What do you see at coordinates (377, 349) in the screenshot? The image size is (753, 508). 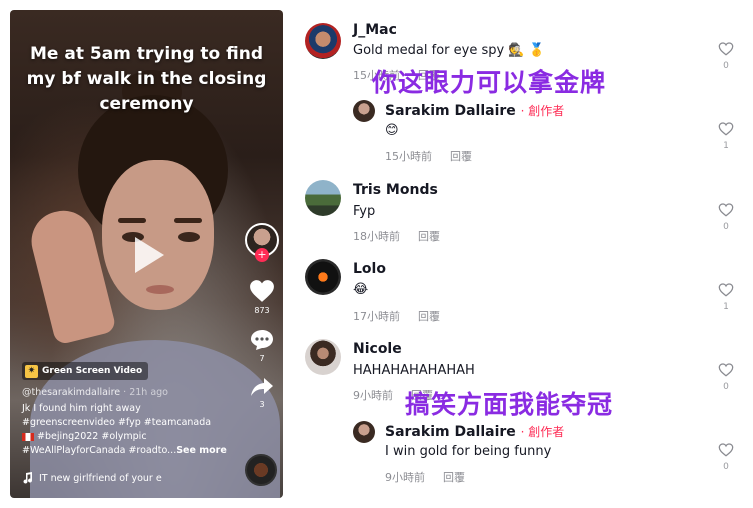 I see `comment-author: Nicole` at bounding box center [377, 349].